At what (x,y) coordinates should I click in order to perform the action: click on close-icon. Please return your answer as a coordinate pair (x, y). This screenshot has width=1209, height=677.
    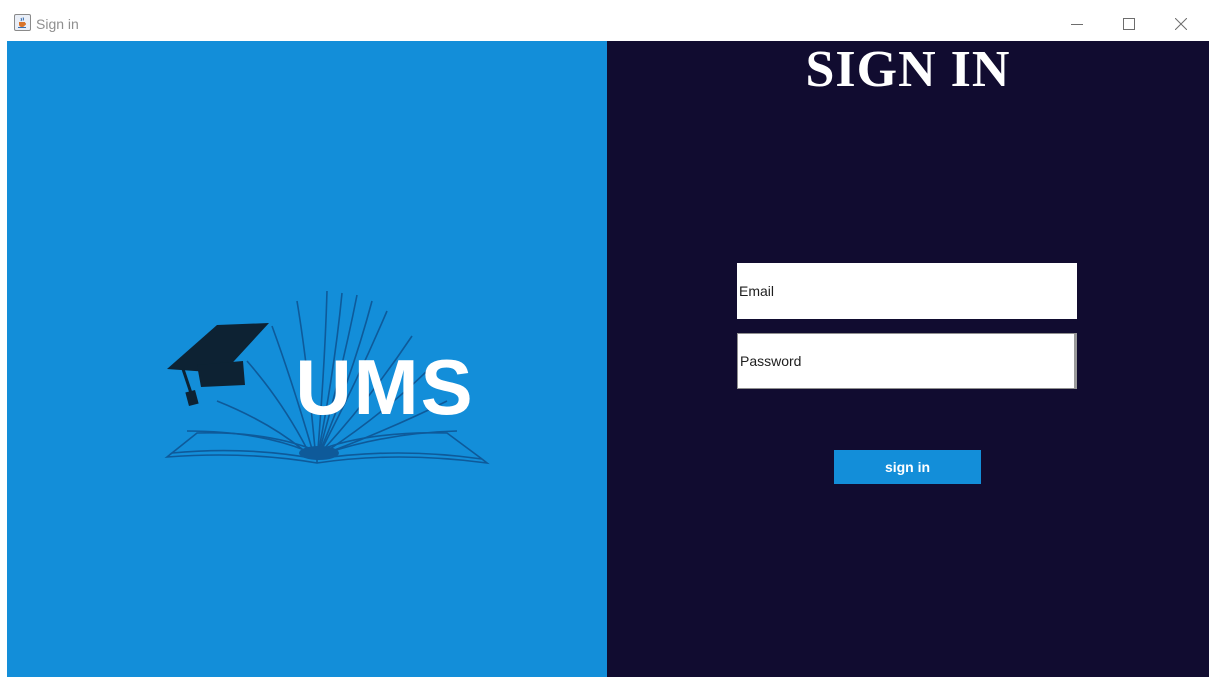
    Looking at the image, I should click on (1181, 23).